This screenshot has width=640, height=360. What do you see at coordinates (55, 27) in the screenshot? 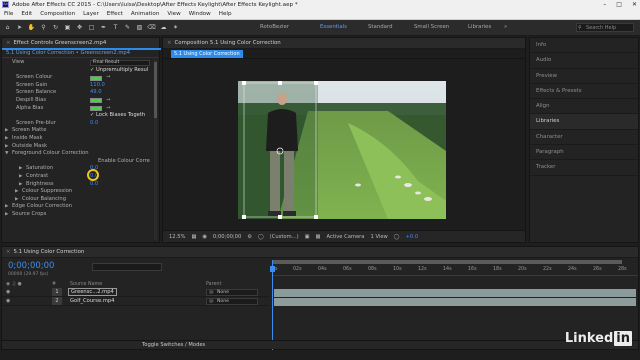
I see `rotate-tool-icon: ↻` at bounding box center [55, 27].